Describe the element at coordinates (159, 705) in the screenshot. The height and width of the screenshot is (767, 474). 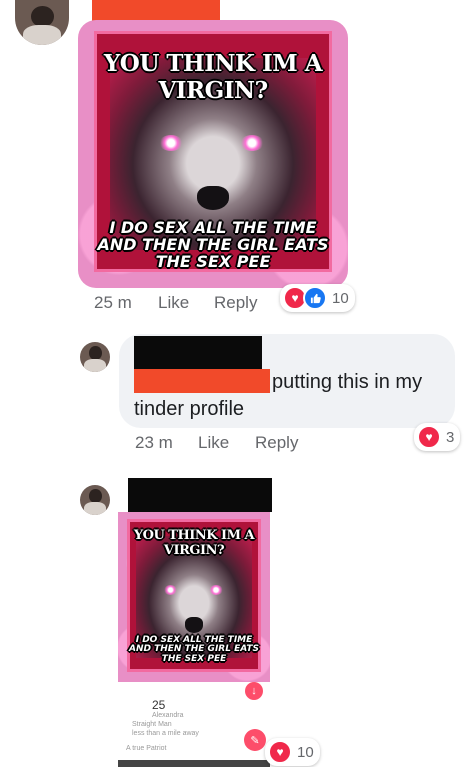
I see `tinder-age: 25` at that location.